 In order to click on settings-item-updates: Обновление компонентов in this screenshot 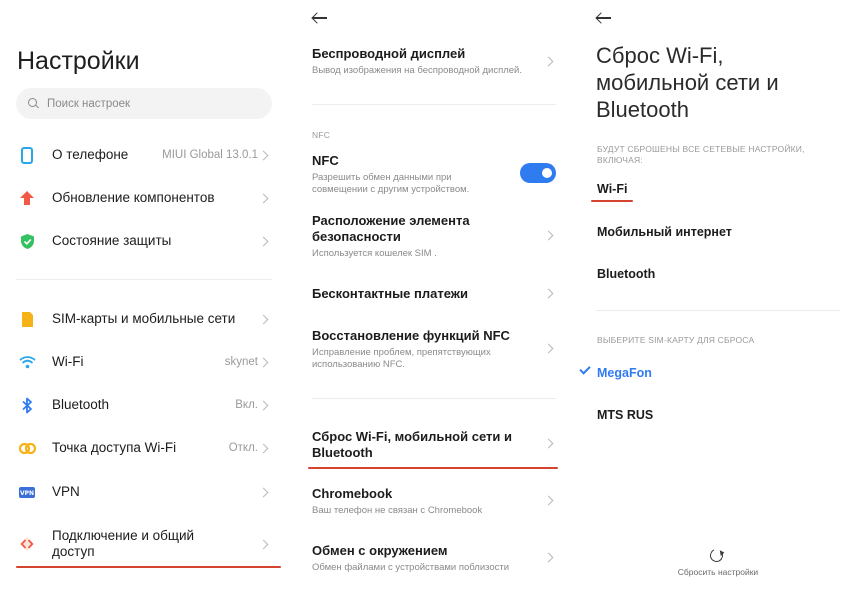, I will do `click(145, 198)`.